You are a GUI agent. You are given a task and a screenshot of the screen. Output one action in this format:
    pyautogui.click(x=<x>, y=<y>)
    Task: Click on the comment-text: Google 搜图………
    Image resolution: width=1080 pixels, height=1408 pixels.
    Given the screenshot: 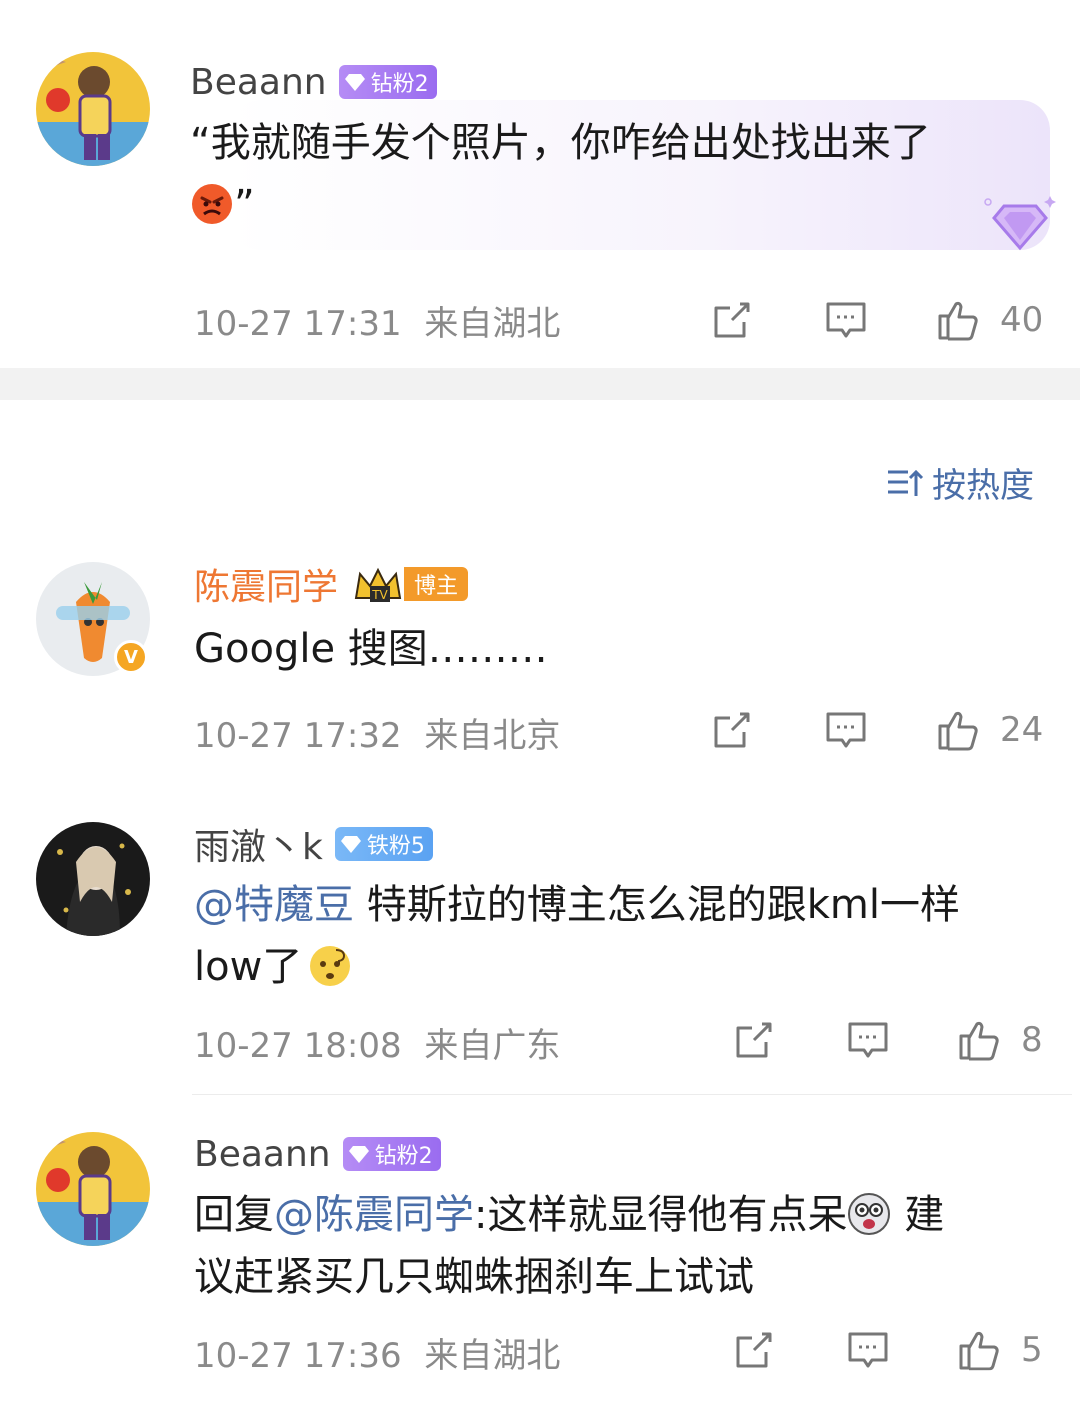 What is the action you would take?
    pyautogui.click(x=624, y=649)
    